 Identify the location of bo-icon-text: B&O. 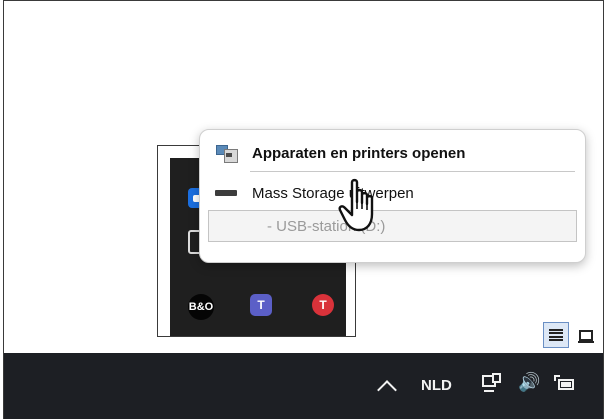
(201, 307).